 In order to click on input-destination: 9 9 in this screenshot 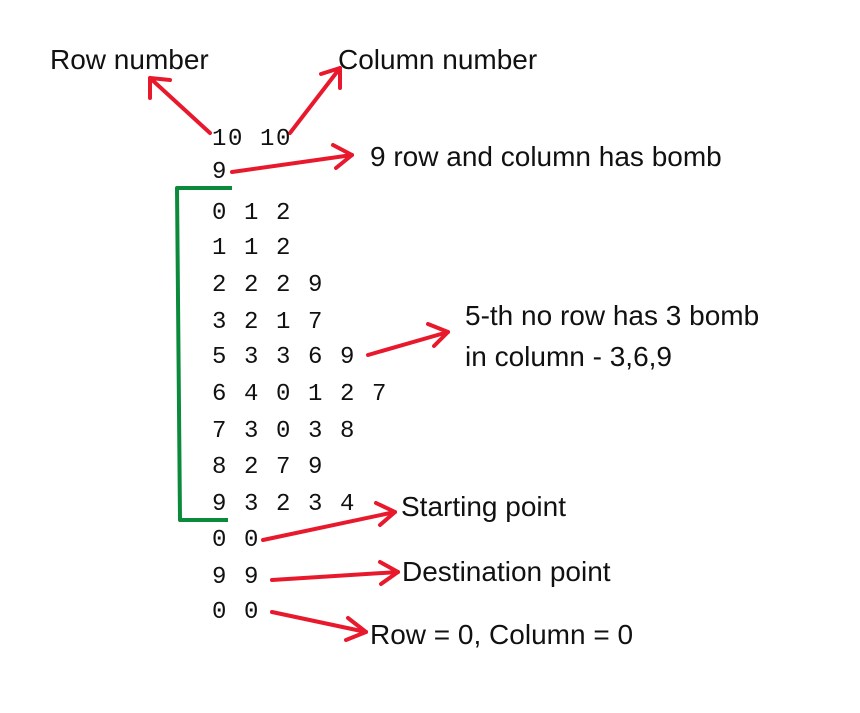, I will do `click(236, 577)`.